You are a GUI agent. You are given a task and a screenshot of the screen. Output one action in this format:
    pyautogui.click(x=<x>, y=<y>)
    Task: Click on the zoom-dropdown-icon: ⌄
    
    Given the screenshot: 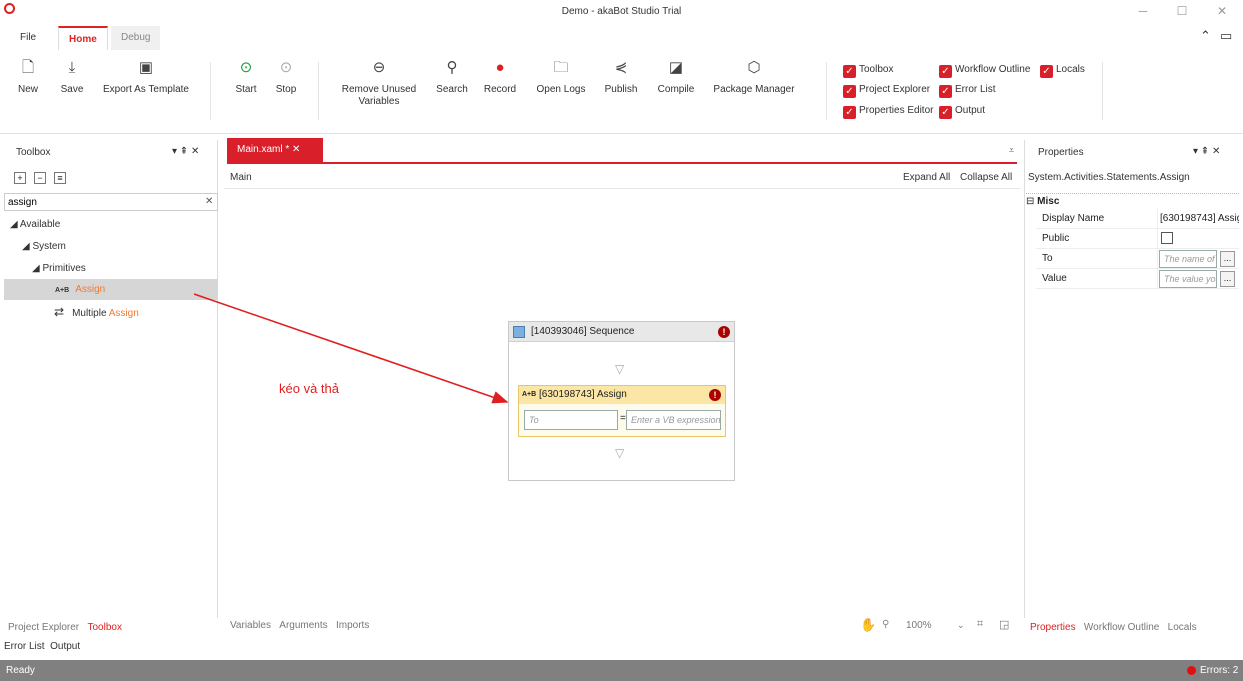 What is the action you would take?
    pyautogui.click(x=961, y=625)
    